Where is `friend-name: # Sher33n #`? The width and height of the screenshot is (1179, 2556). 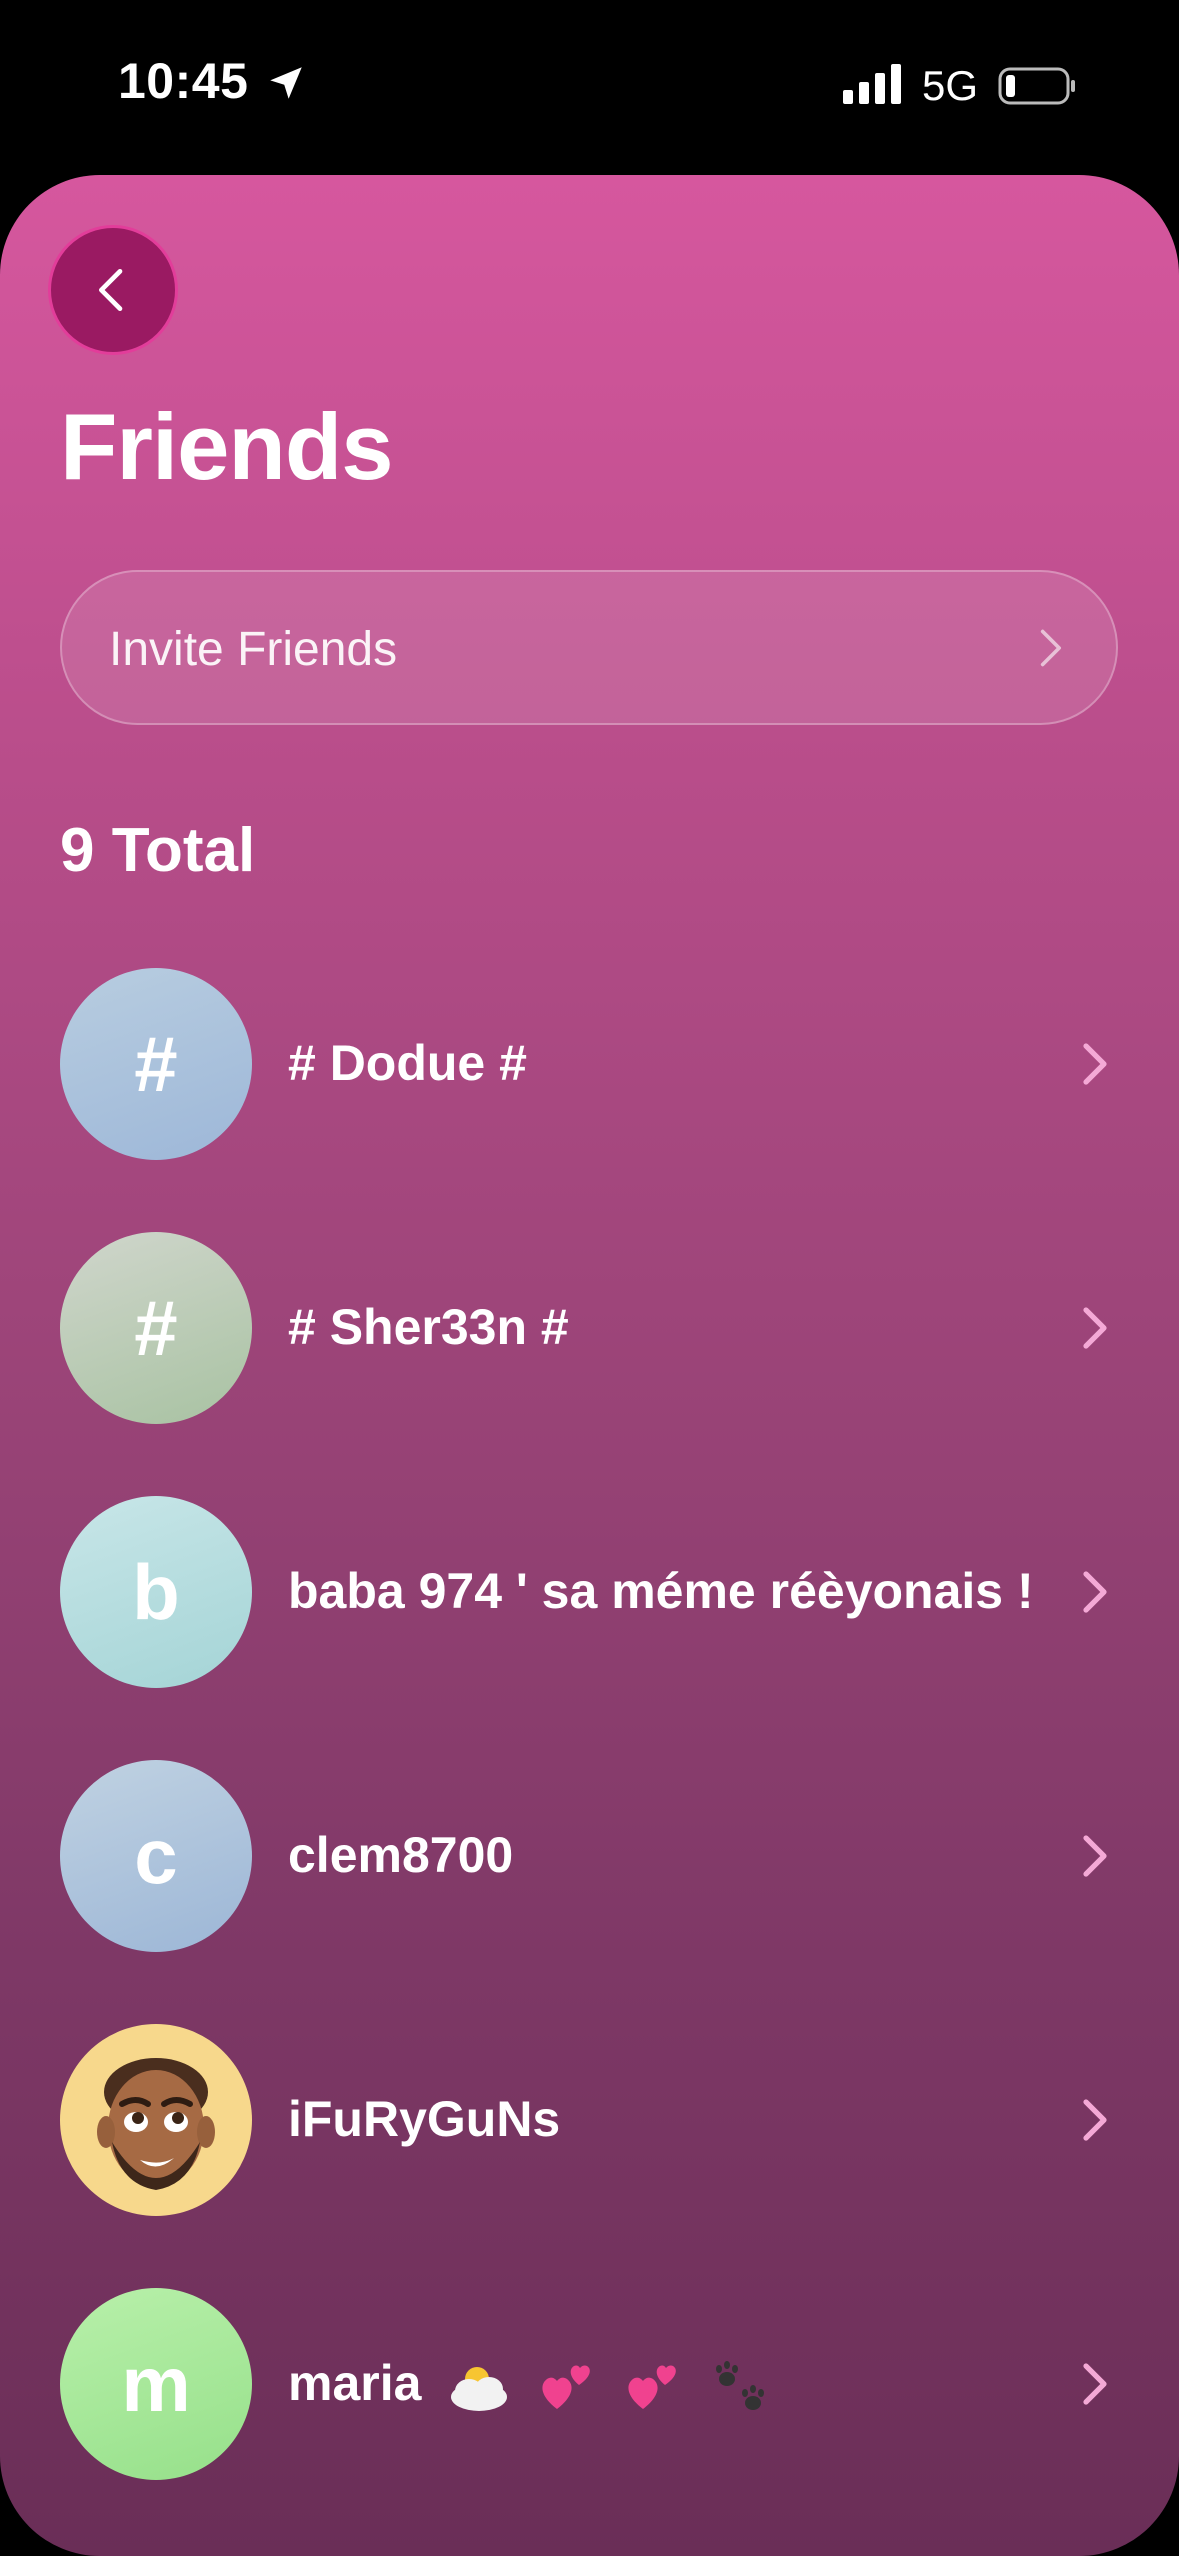
friend-name: # Sher33n # is located at coordinates (428, 1327).